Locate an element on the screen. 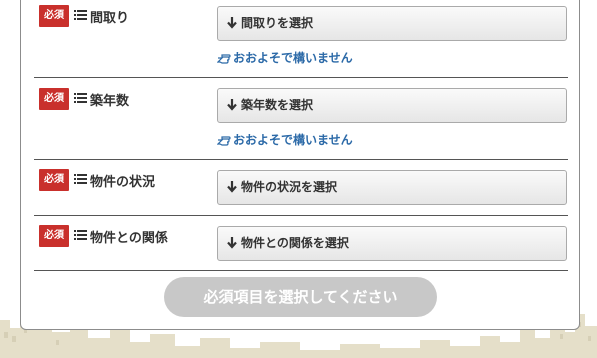 This screenshot has width=597, height=358. form-row-bukken-jokyo: 必須 物件の状況 物件の状況を選択 is located at coordinates (301, 188).